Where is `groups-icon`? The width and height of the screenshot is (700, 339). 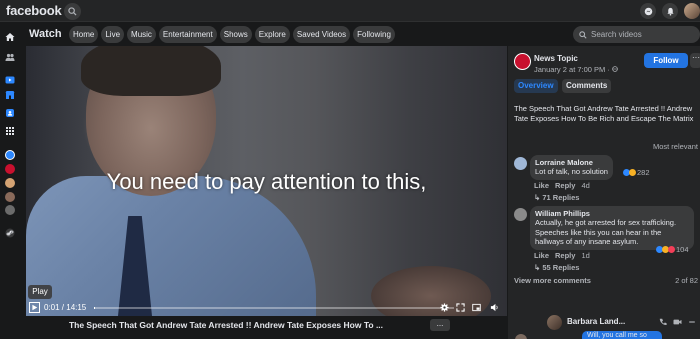 groups-icon is located at coordinates (10, 113).